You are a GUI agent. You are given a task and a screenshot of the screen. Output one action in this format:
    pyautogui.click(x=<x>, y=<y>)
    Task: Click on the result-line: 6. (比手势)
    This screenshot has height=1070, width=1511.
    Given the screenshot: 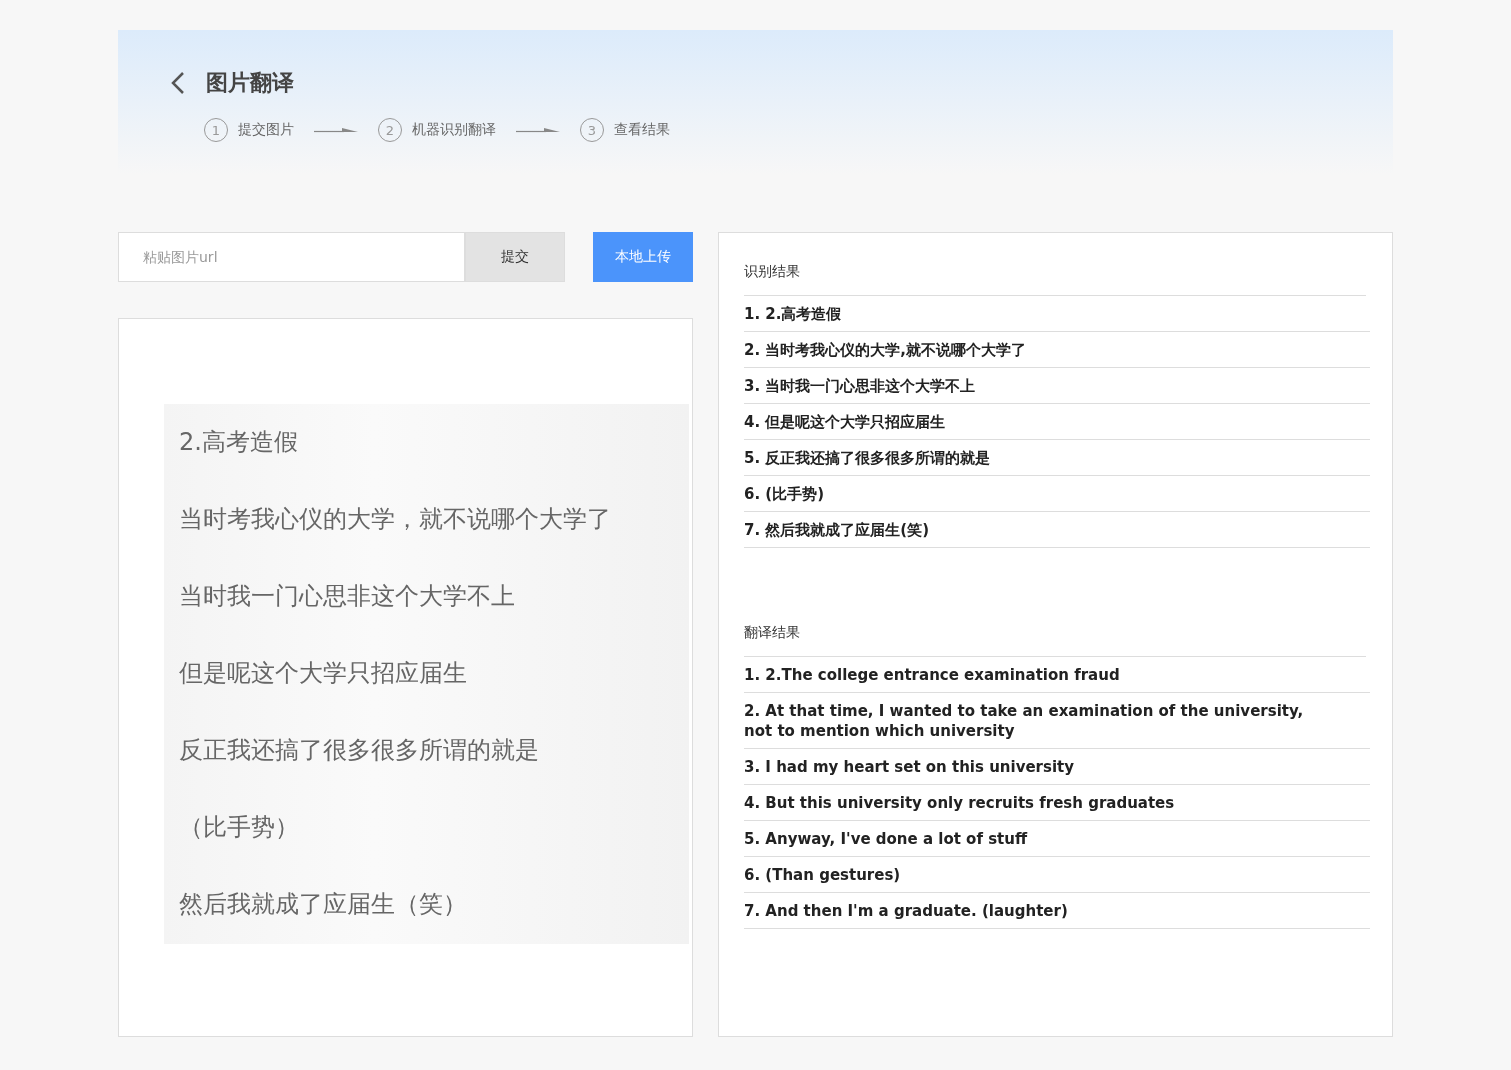 What is the action you would take?
    pyautogui.click(x=785, y=494)
    